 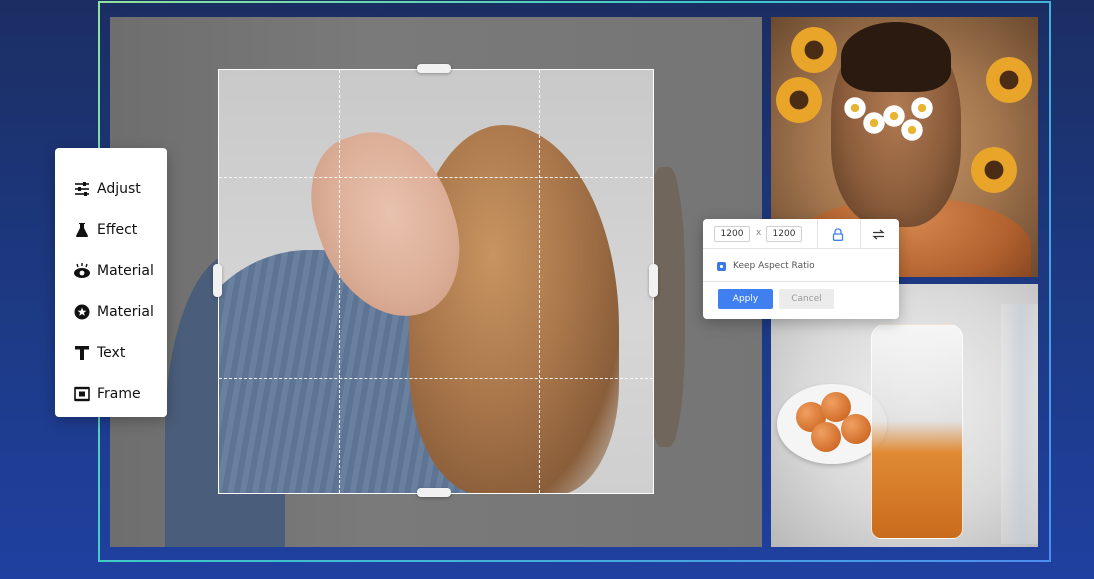 I want to click on text-t-icon, so click(x=82, y=353).